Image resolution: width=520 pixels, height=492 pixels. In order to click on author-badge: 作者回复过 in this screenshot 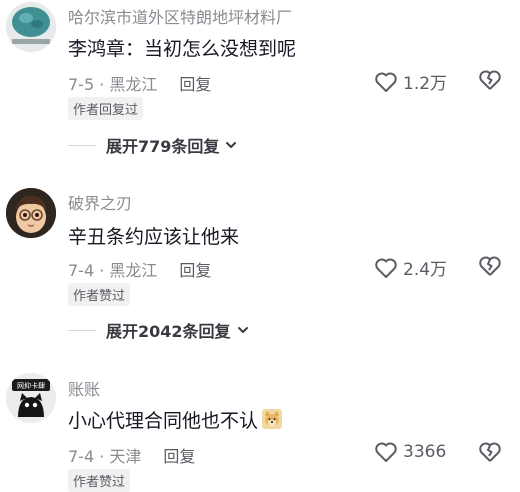, I will do `click(106, 108)`.